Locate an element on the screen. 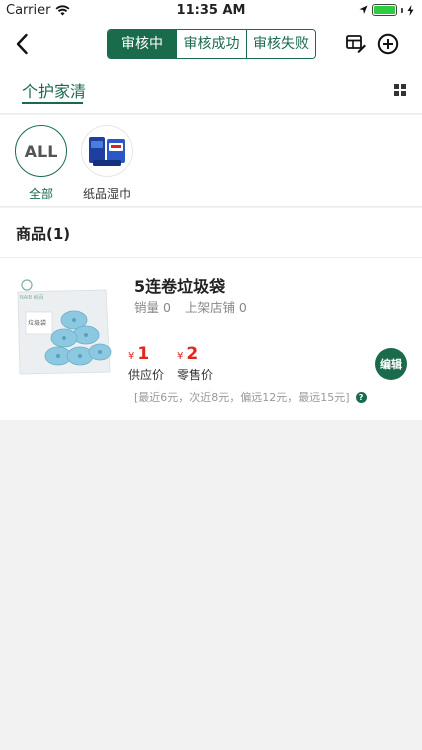 This screenshot has width=422, height=750. retail-price-box: ¥2 零售价 is located at coordinates (207, 363).